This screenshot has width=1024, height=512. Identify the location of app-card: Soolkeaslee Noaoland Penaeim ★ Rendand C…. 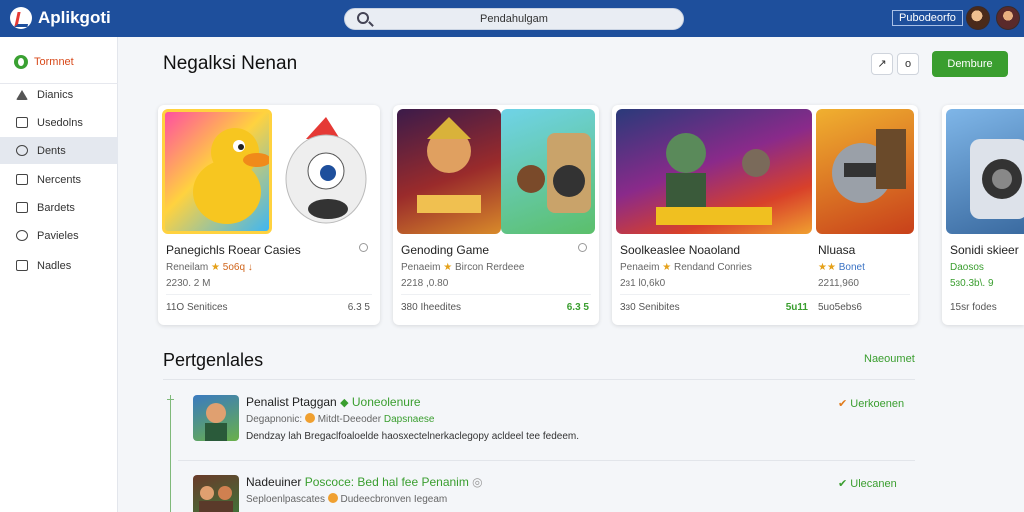
(765, 215).